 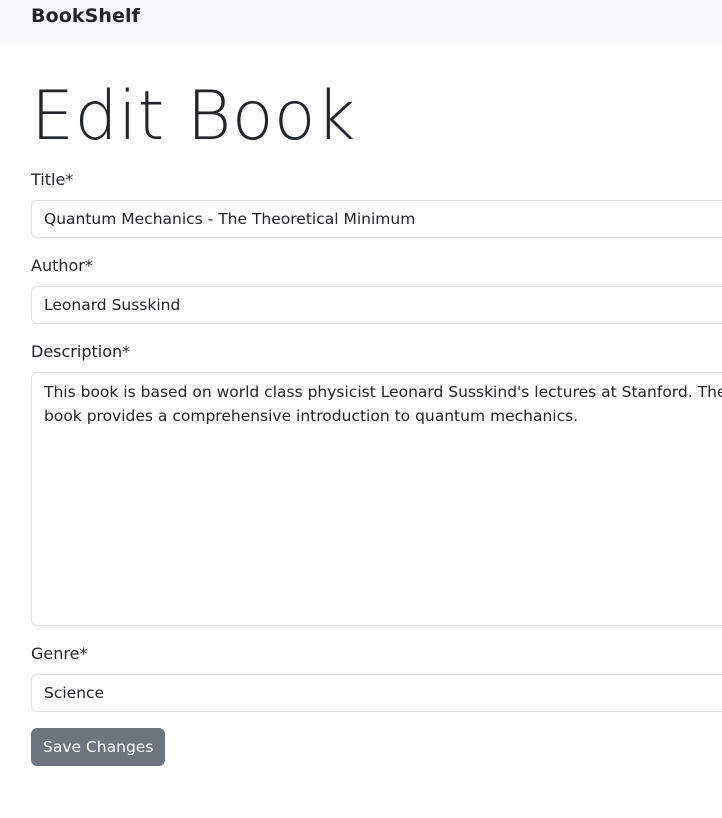 What do you see at coordinates (81, 351) in the screenshot?
I see `description-label: Description*` at bounding box center [81, 351].